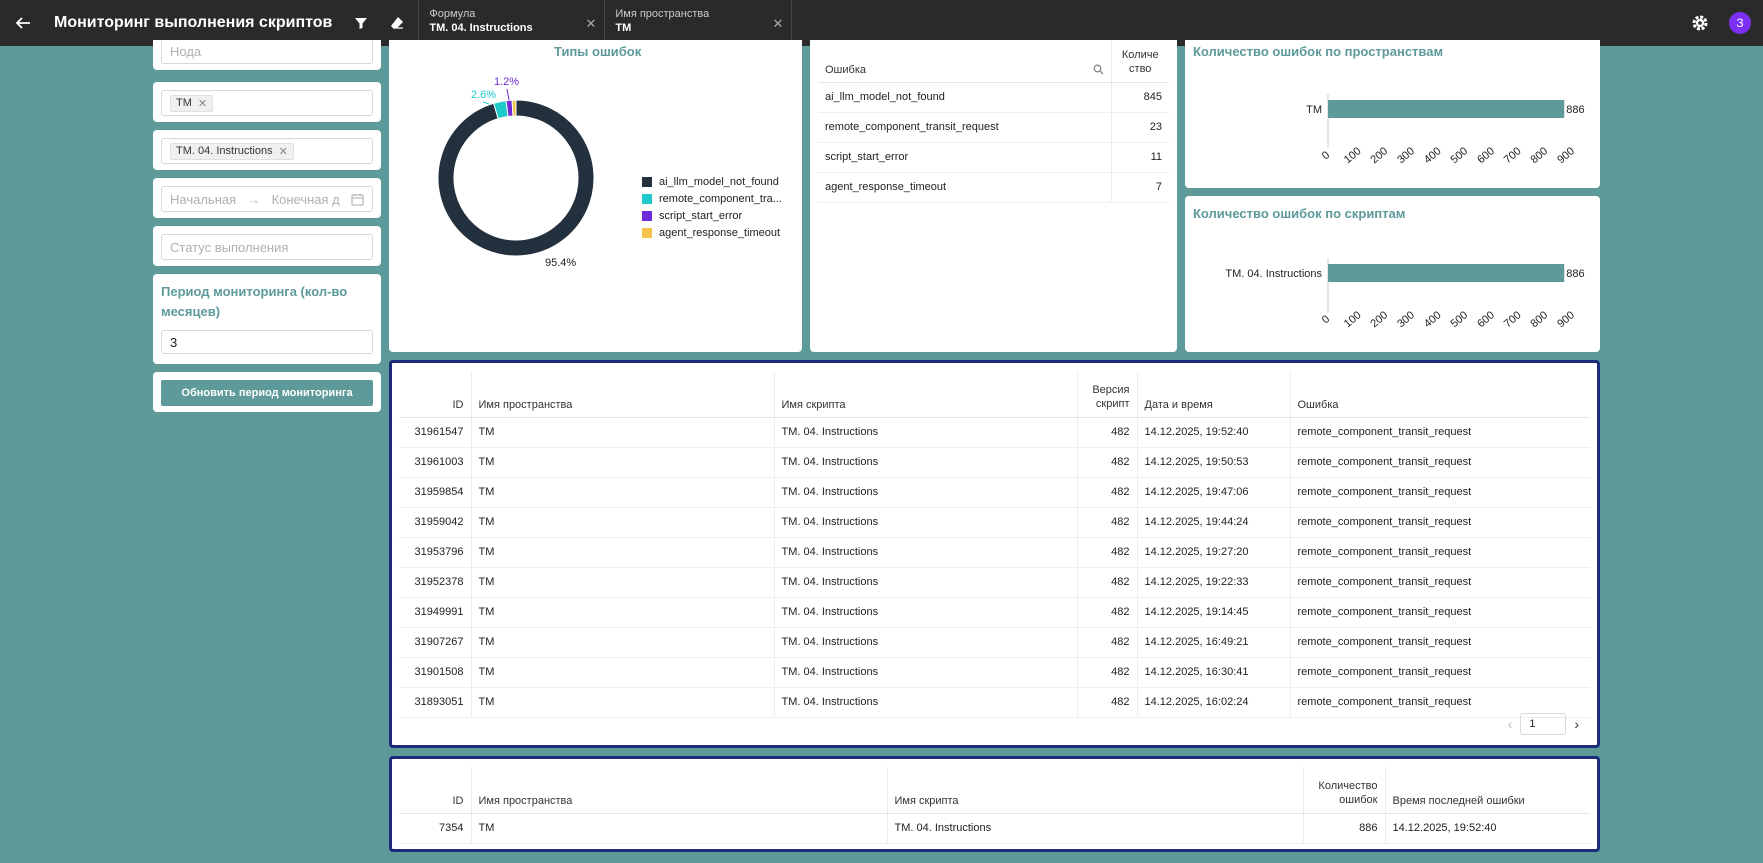 The image size is (1763, 863). I want to click on count-cell: 23, so click(1140, 127).